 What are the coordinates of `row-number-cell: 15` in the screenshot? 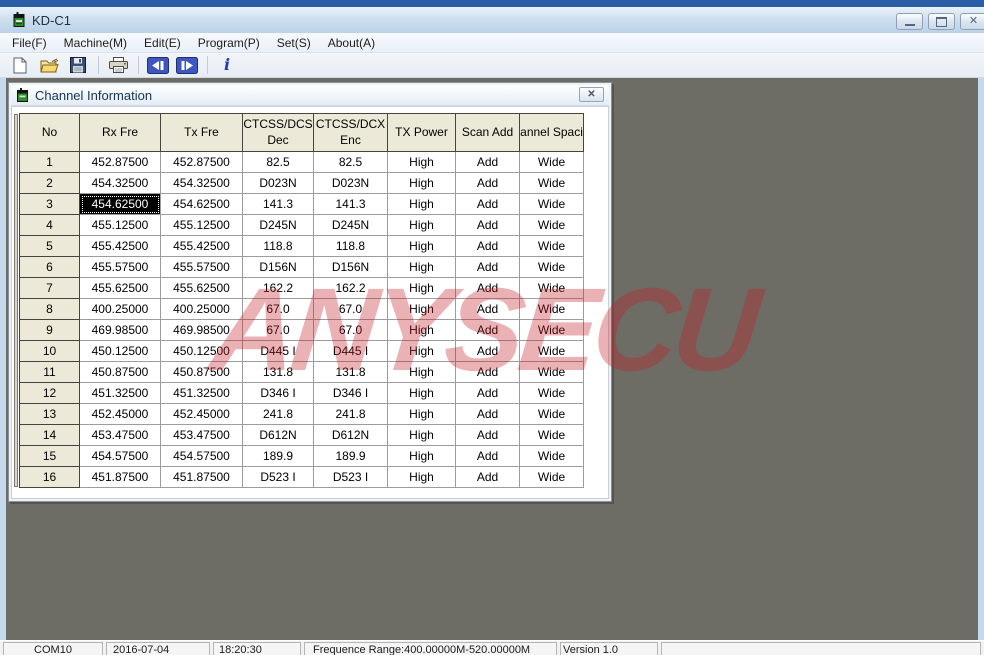 It's located at (49, 456).